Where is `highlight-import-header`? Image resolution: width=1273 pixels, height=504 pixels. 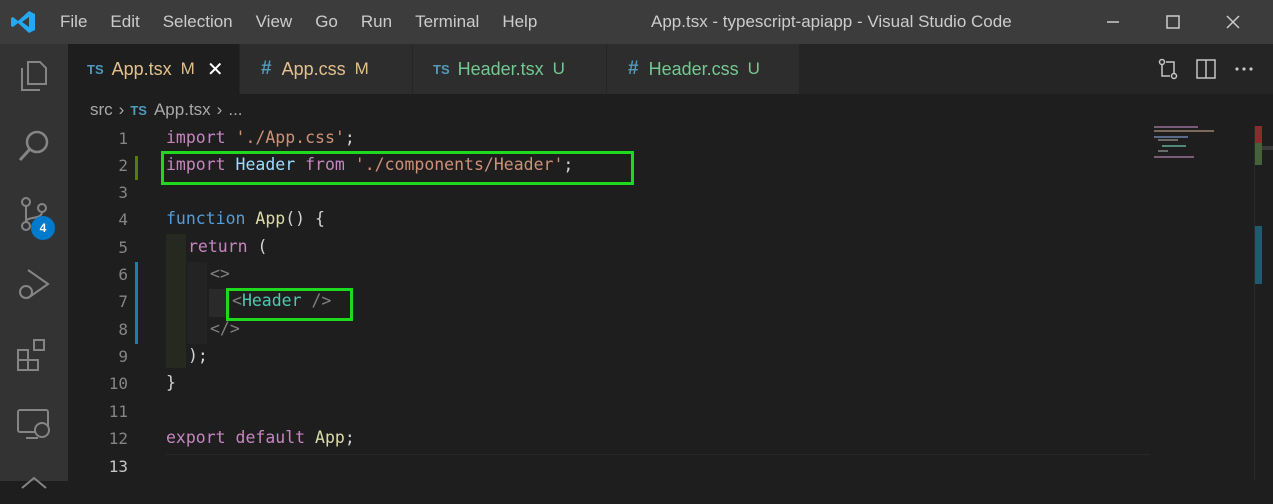 highlight-import-header is located at coordinates (397, 168).